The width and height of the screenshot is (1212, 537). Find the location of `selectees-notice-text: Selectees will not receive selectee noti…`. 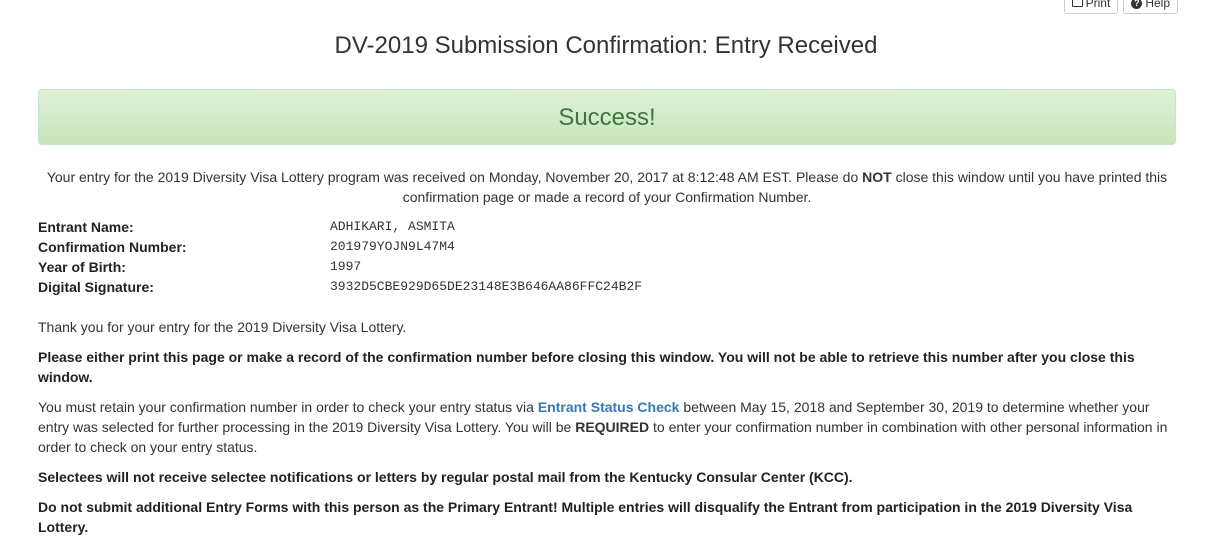

selectees-notice-text: Selectees will not receive selectee noti… is located at coordinates (445, 477).